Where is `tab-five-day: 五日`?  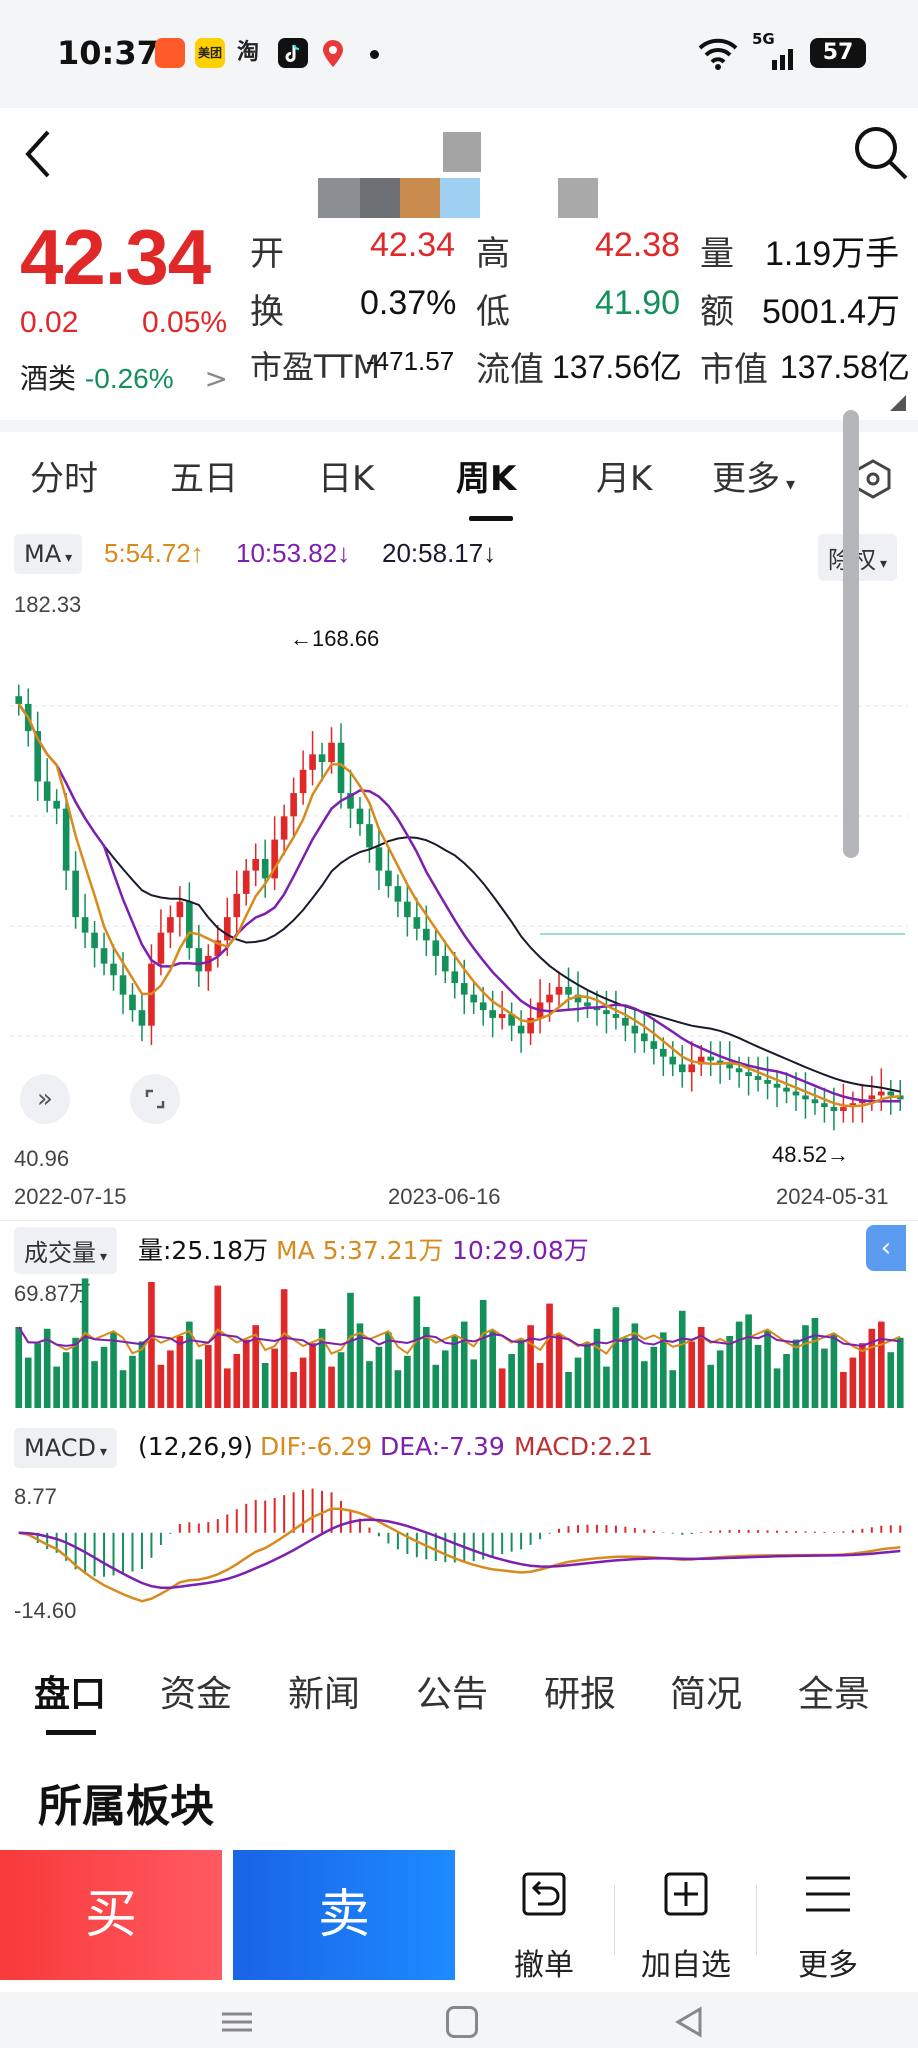
tab-five-day: 五日 is located at coordinates (204, 479).